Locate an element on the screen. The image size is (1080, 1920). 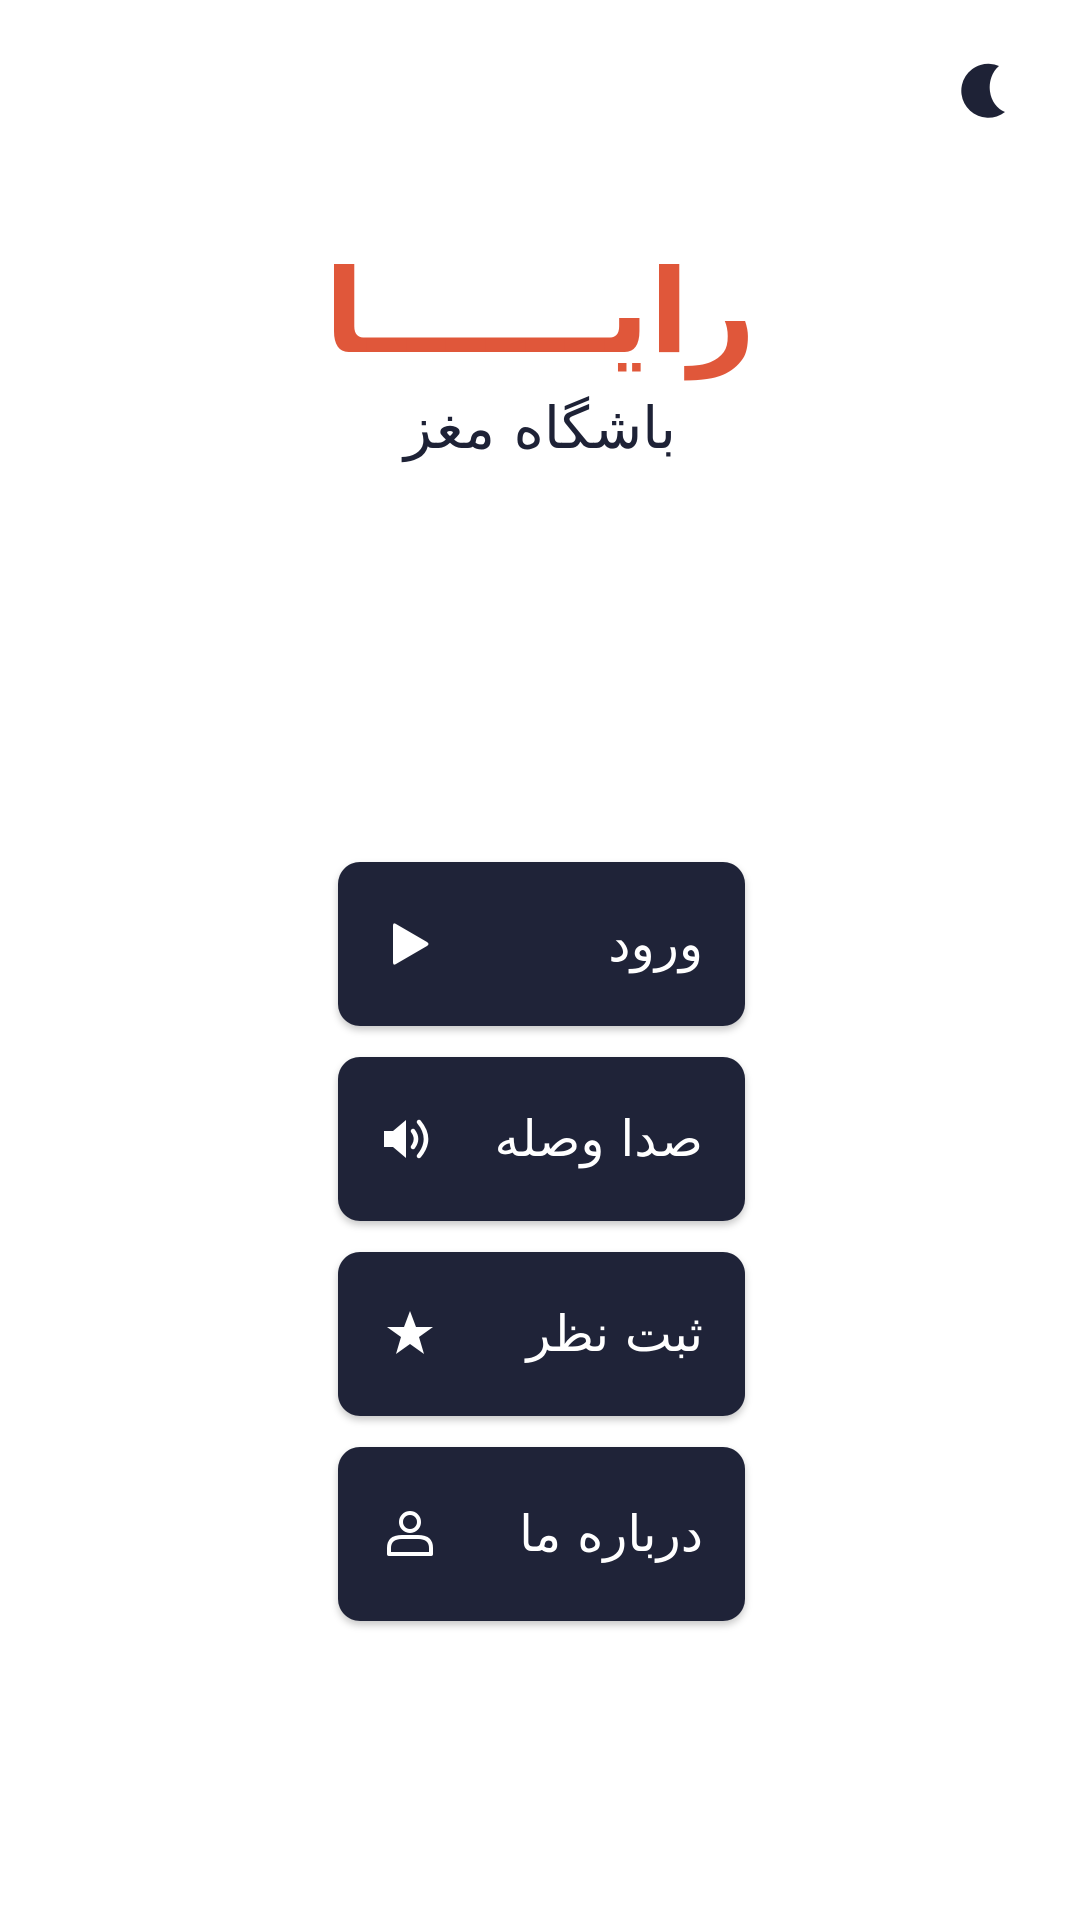
about-button: درباره ما is located at coordinates (541, 1534).